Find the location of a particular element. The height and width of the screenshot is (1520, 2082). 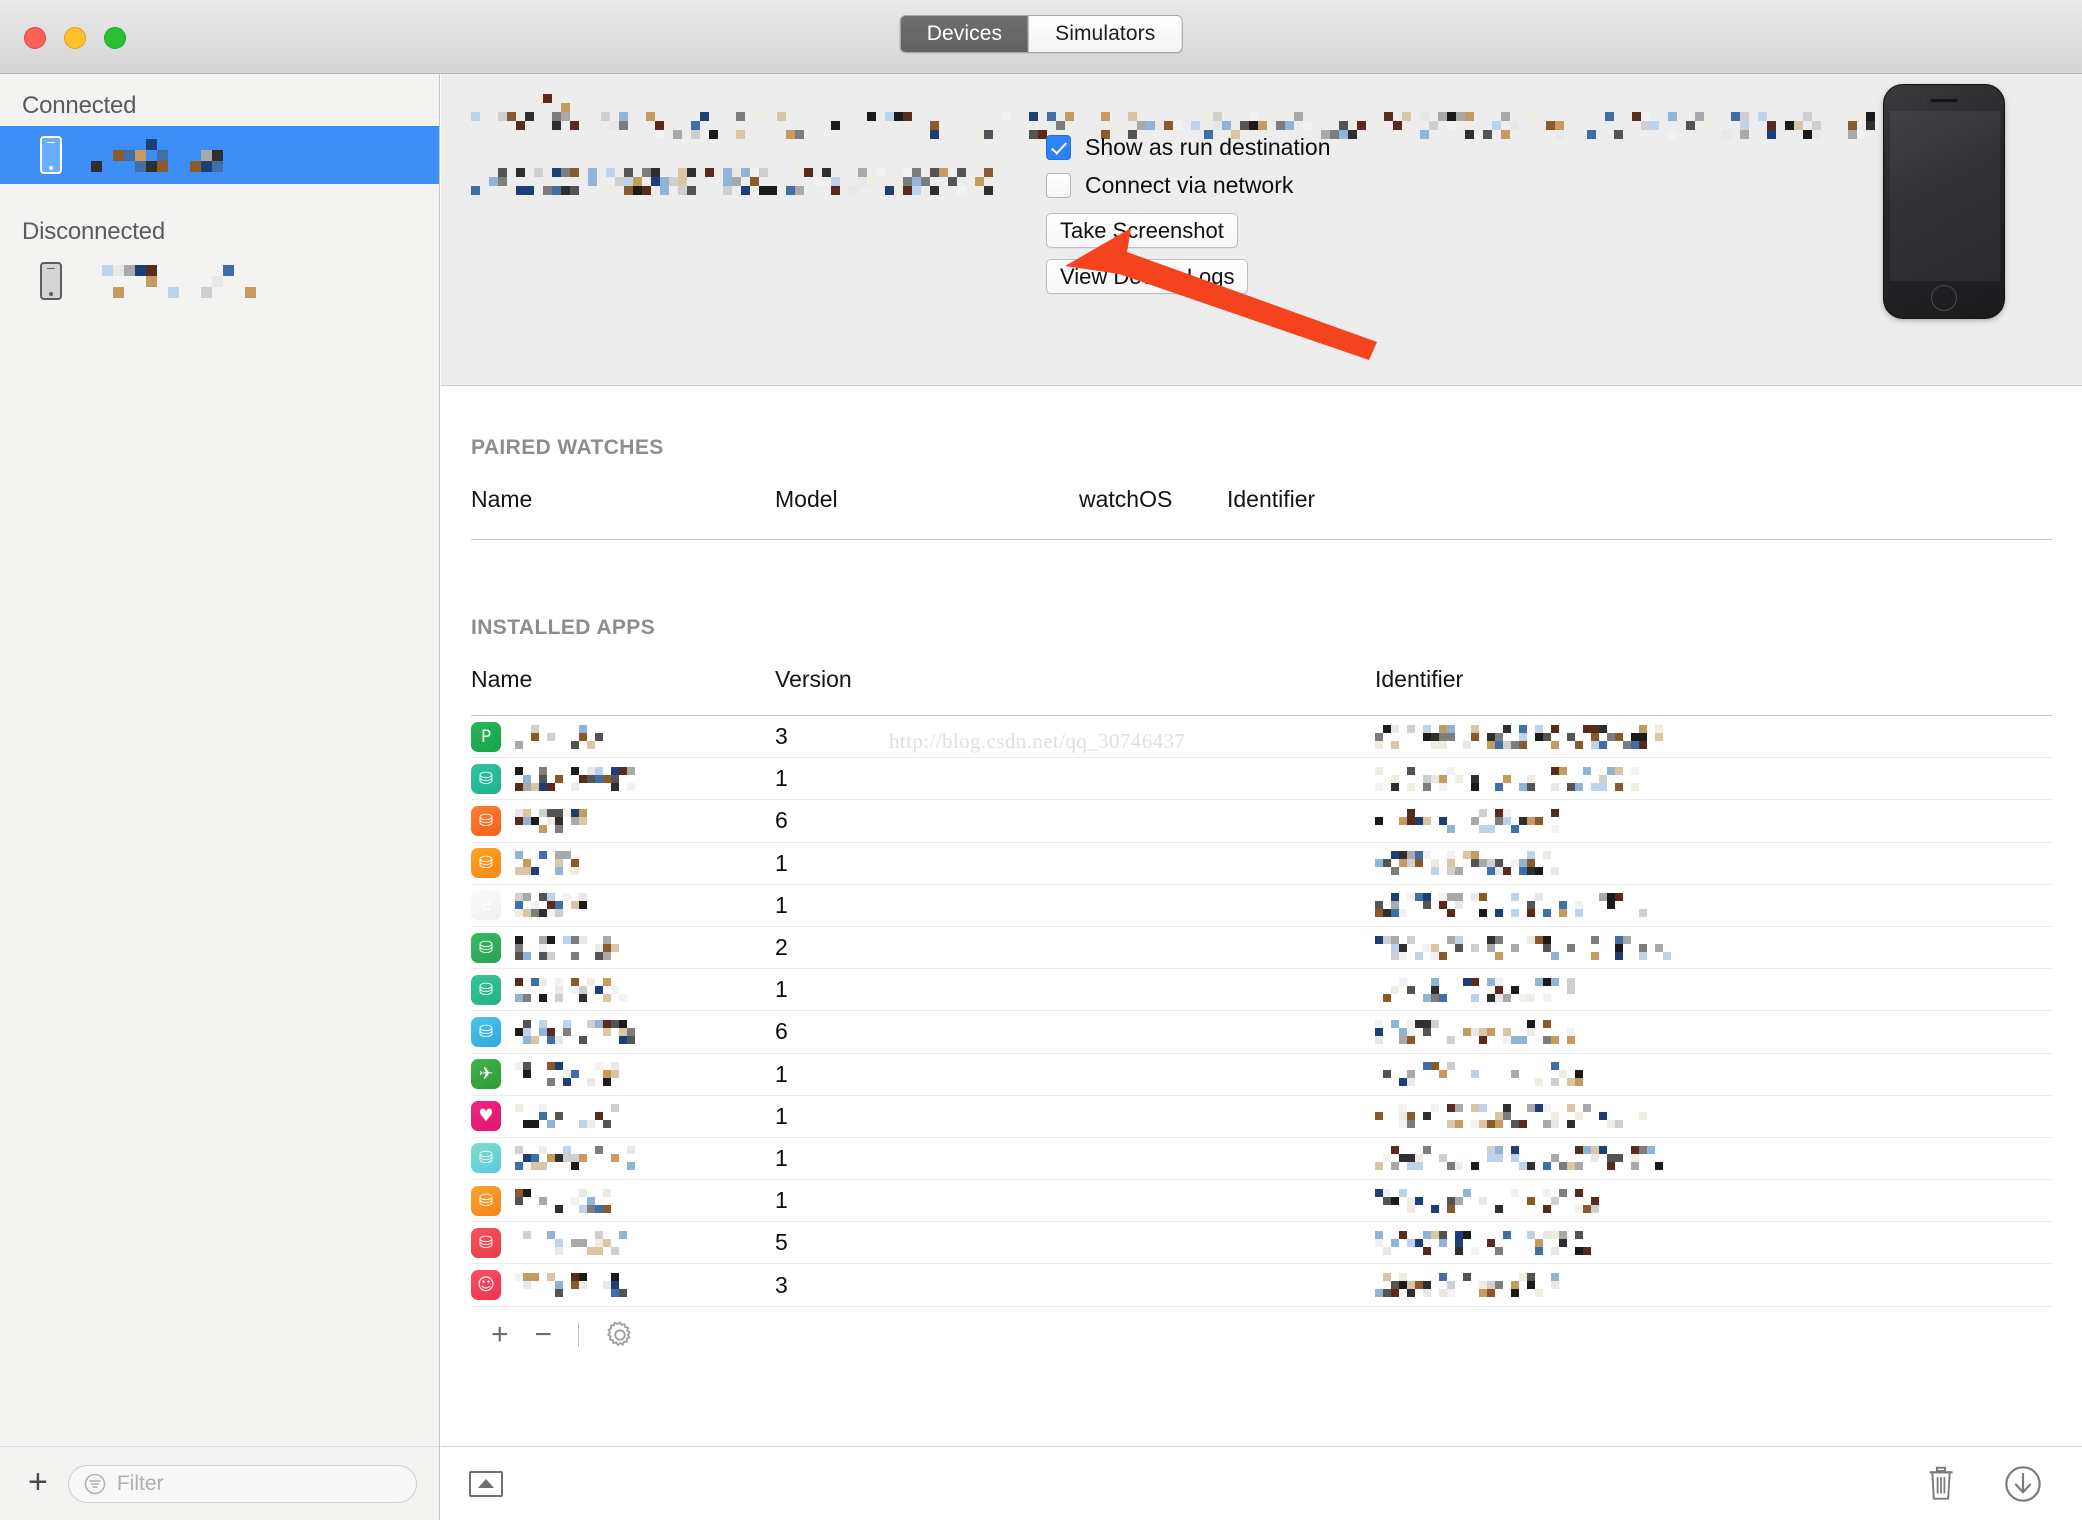

minimize-button is located at coordinates (75, 38).